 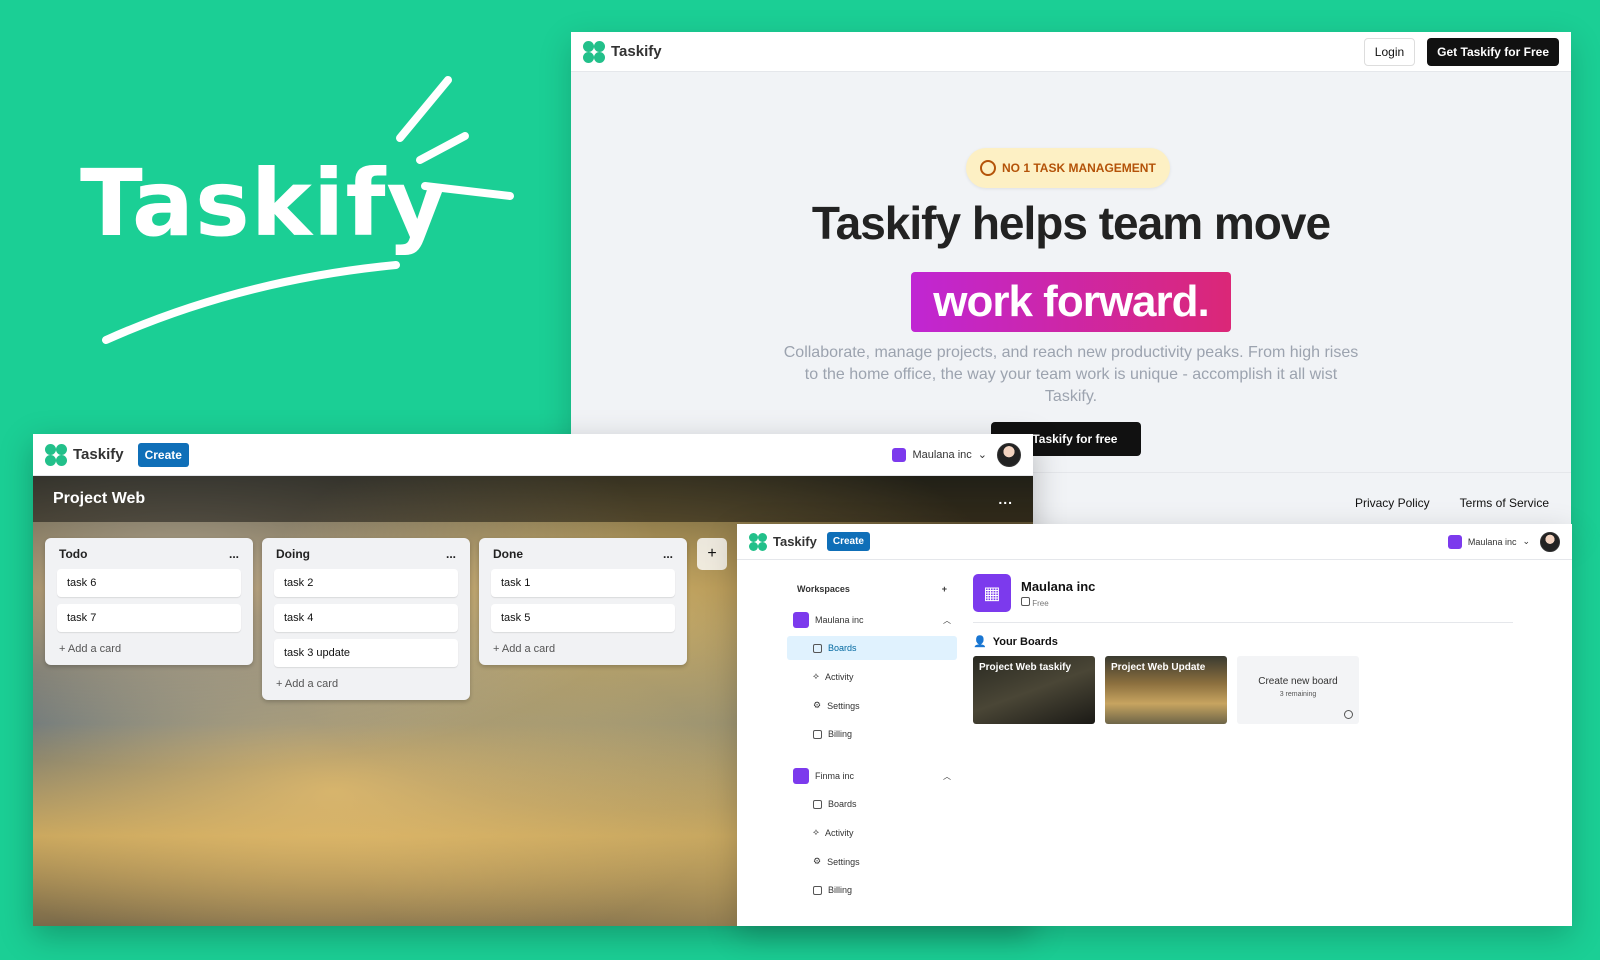 I want to click on create-board-card: Create new board 3 remaining, so click(x=1298, y=690).